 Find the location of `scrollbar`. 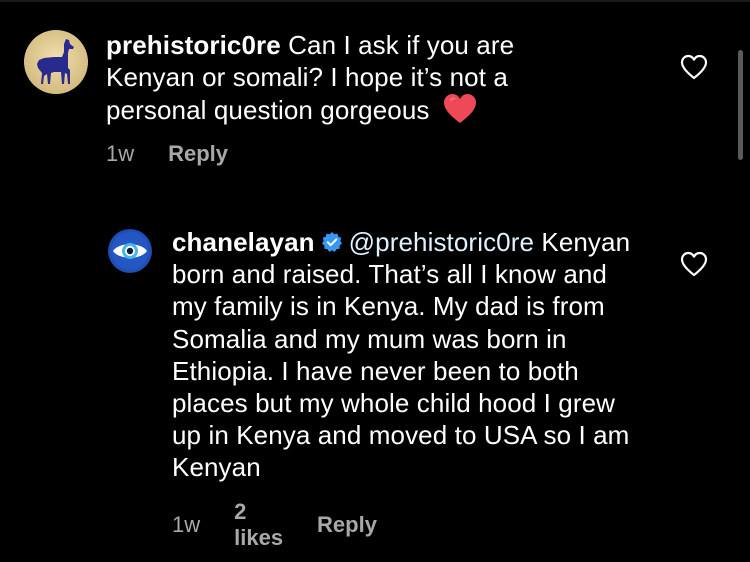

scrollbar is located at coordinates (740, 105).